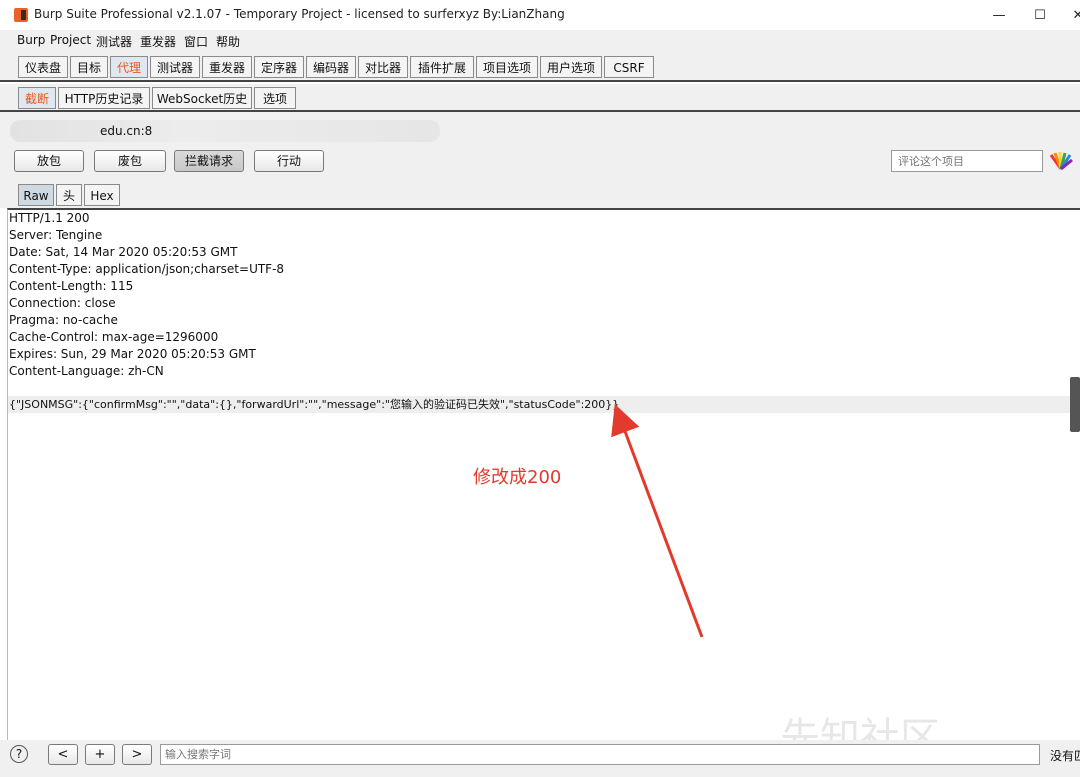 This screenshot has width=1080, height=777. What do you see at coordinates (137, 754) in the screenshot?
I see `next-match-button: >` at bounding box center [137, 754].